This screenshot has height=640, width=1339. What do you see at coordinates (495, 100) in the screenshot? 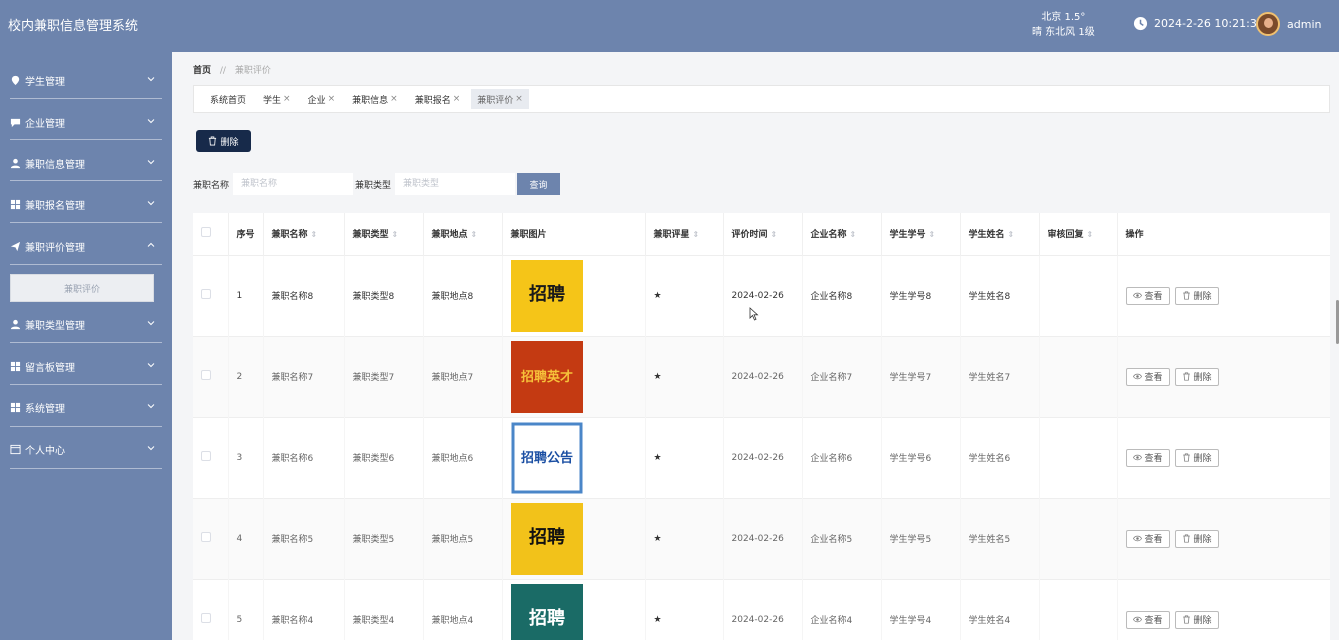
I see `tab-label: 兼职评价` at bounding box center [495, 100].